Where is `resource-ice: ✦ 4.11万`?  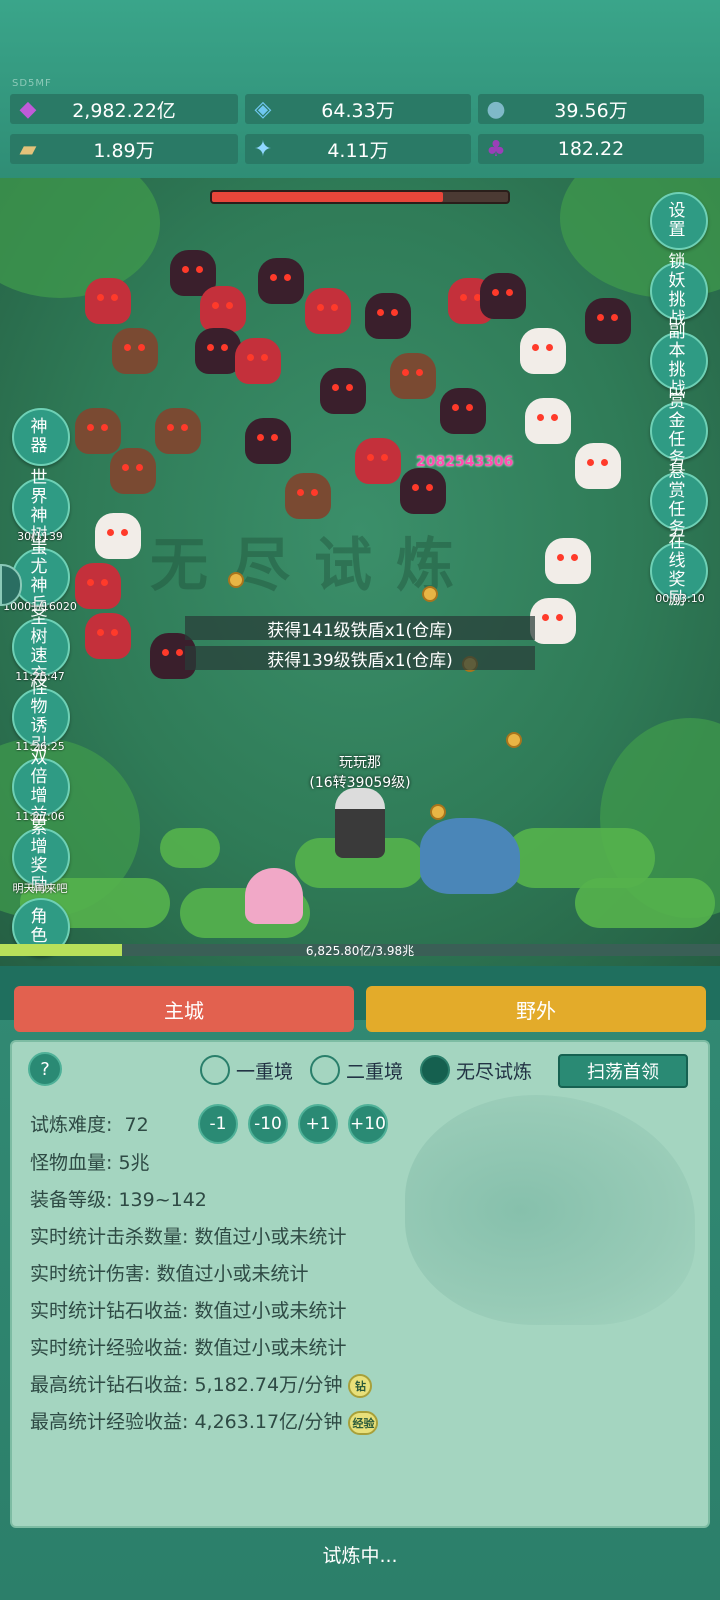 resource-ice: ✦ 4.11万 is located at coordinates (358, 149).